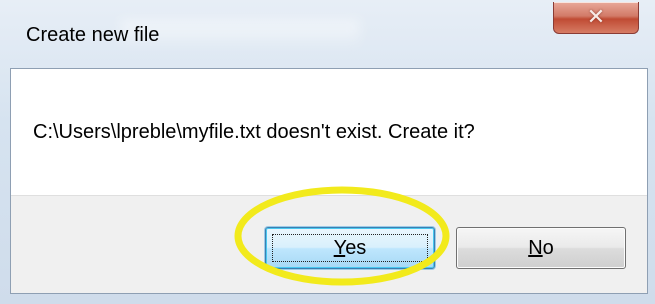  What do you see at coordinates (93, 35) in the screenshot?
I see `window-title: Create new file` at bounding box center [93, 35].